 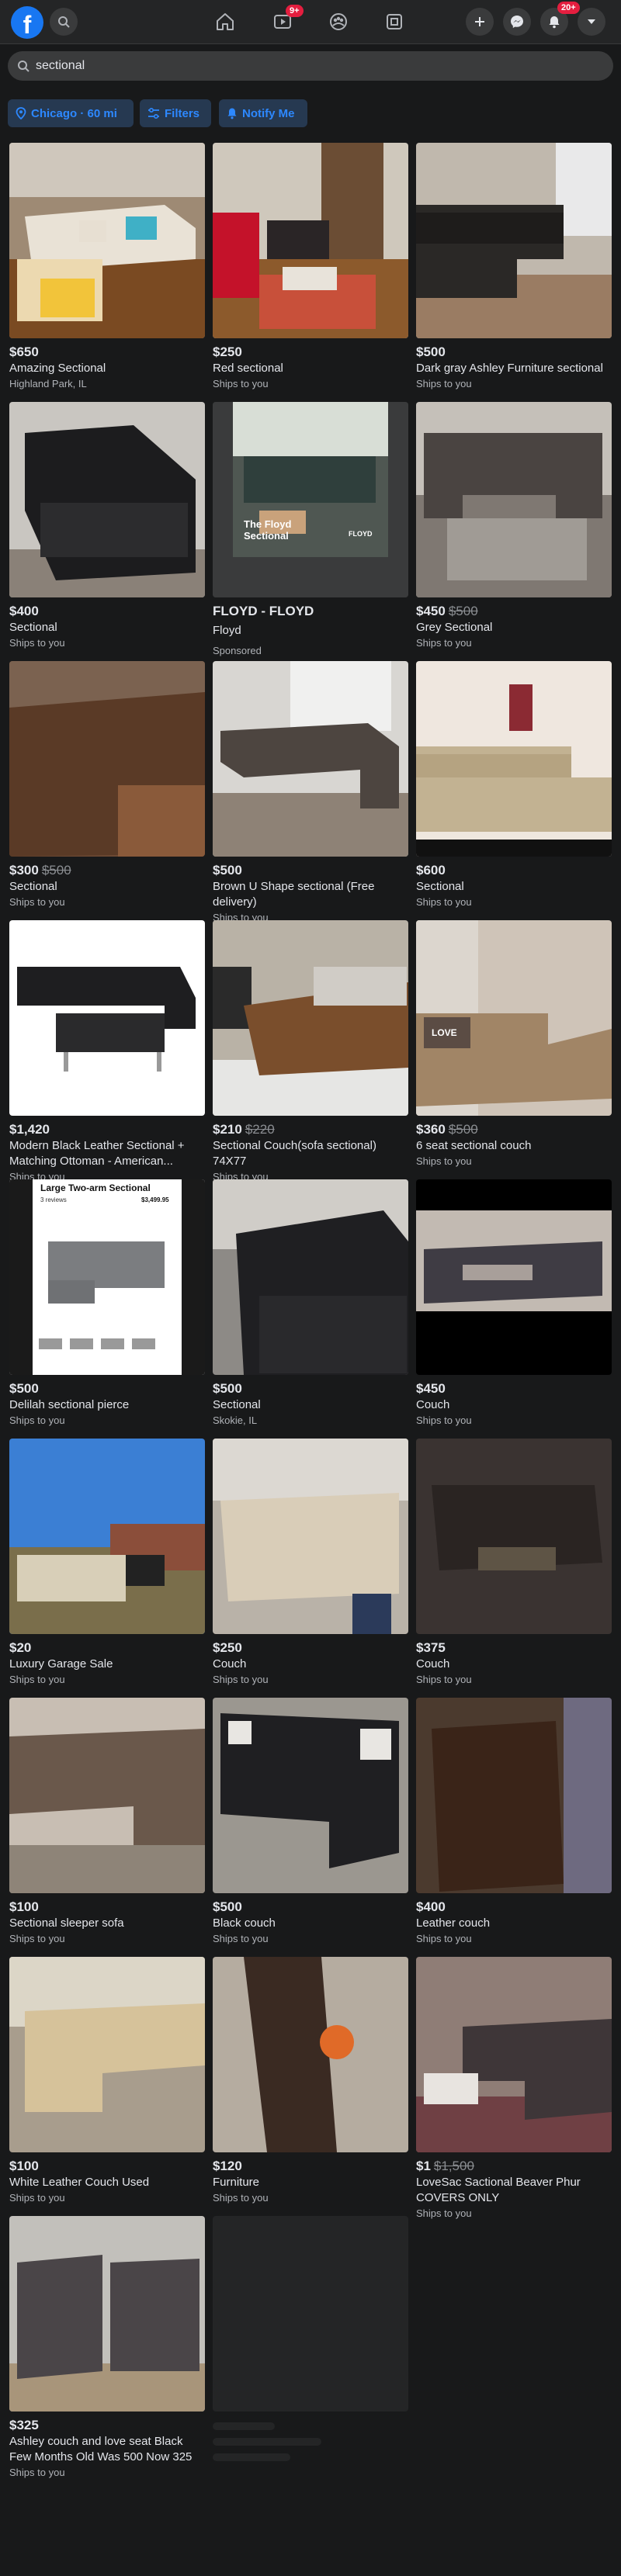 What do you see at coordinates (236, 2182) in the screenshot?
I see `listing-title: Furniture` at bounding box center [236, 2182].